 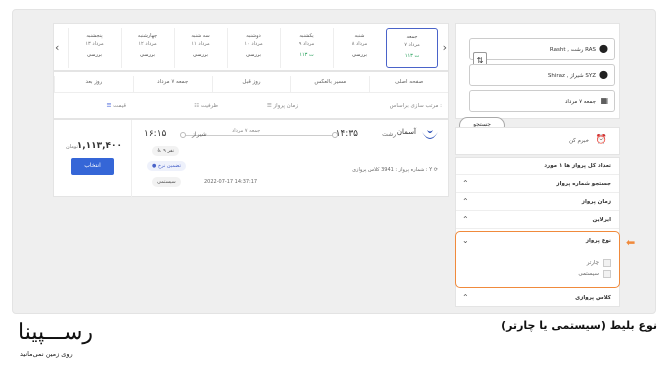 What do you see at coordinates (430, 134) in the screenshot?
I see `airline-logo-icon` at bounding box center [430, 134].